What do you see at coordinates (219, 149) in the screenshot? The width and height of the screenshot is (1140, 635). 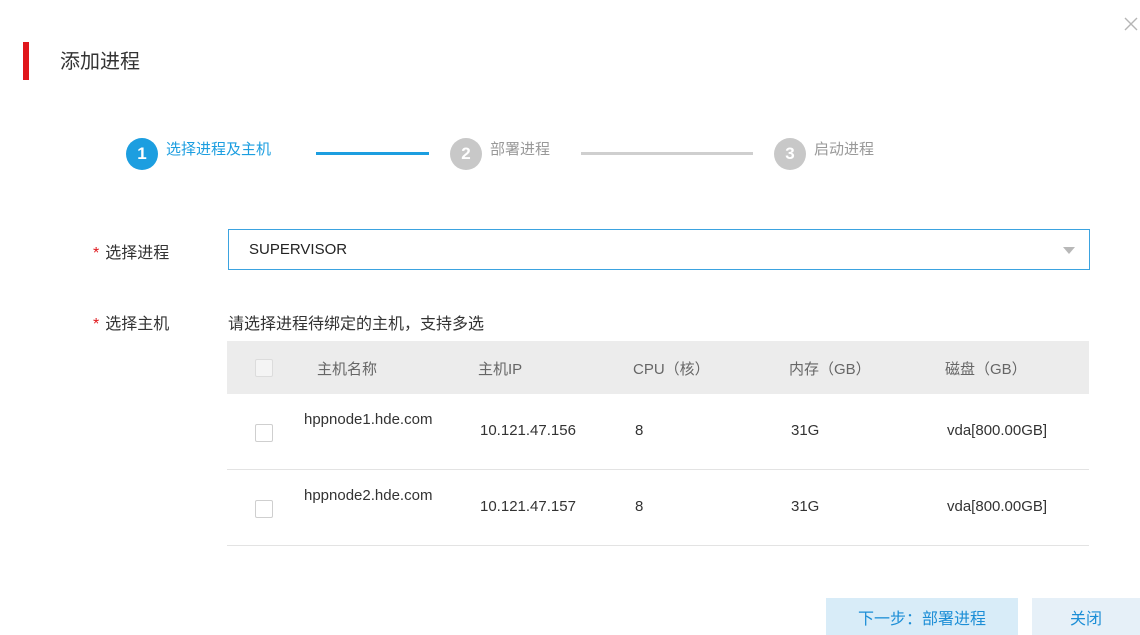 I see `step-label: 选择进程及主机` at bounding box center [219, 149].